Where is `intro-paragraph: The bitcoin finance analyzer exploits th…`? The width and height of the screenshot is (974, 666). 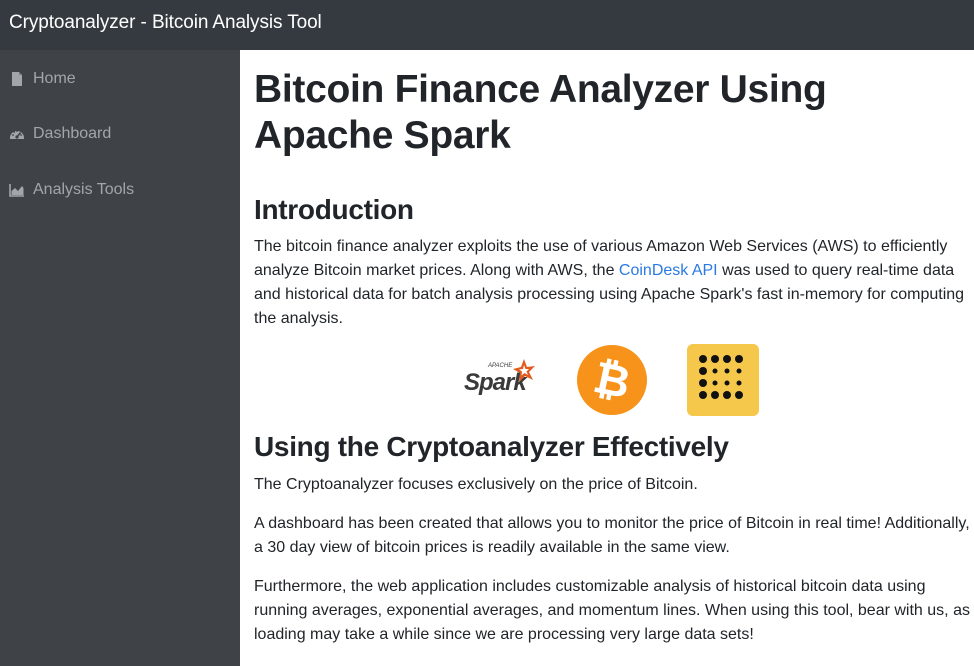 intro-paragraph: The bitcoin finance analyzer exploits th… is located at coordinates (612, 283).